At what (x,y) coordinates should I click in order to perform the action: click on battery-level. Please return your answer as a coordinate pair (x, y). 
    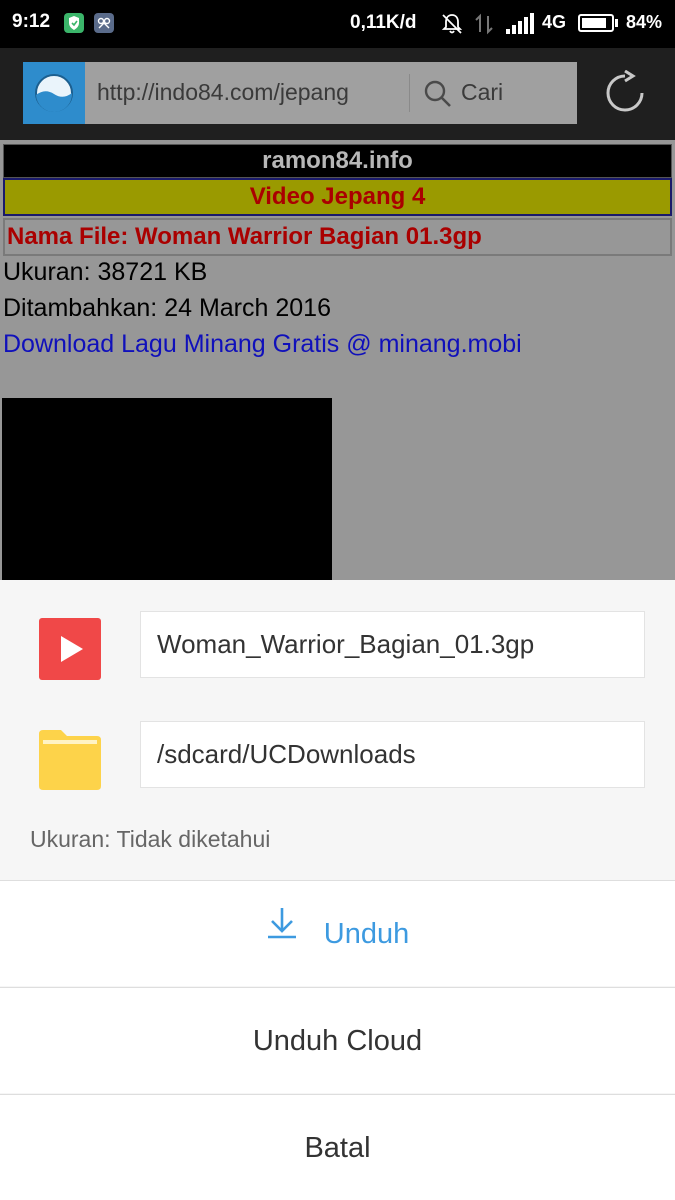
    Looking at the image, I should click on (594, 23).